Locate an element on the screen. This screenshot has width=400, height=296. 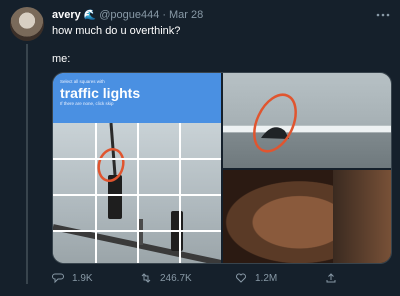
retweet-button: 246.7K is located at coordinates (166, 278).